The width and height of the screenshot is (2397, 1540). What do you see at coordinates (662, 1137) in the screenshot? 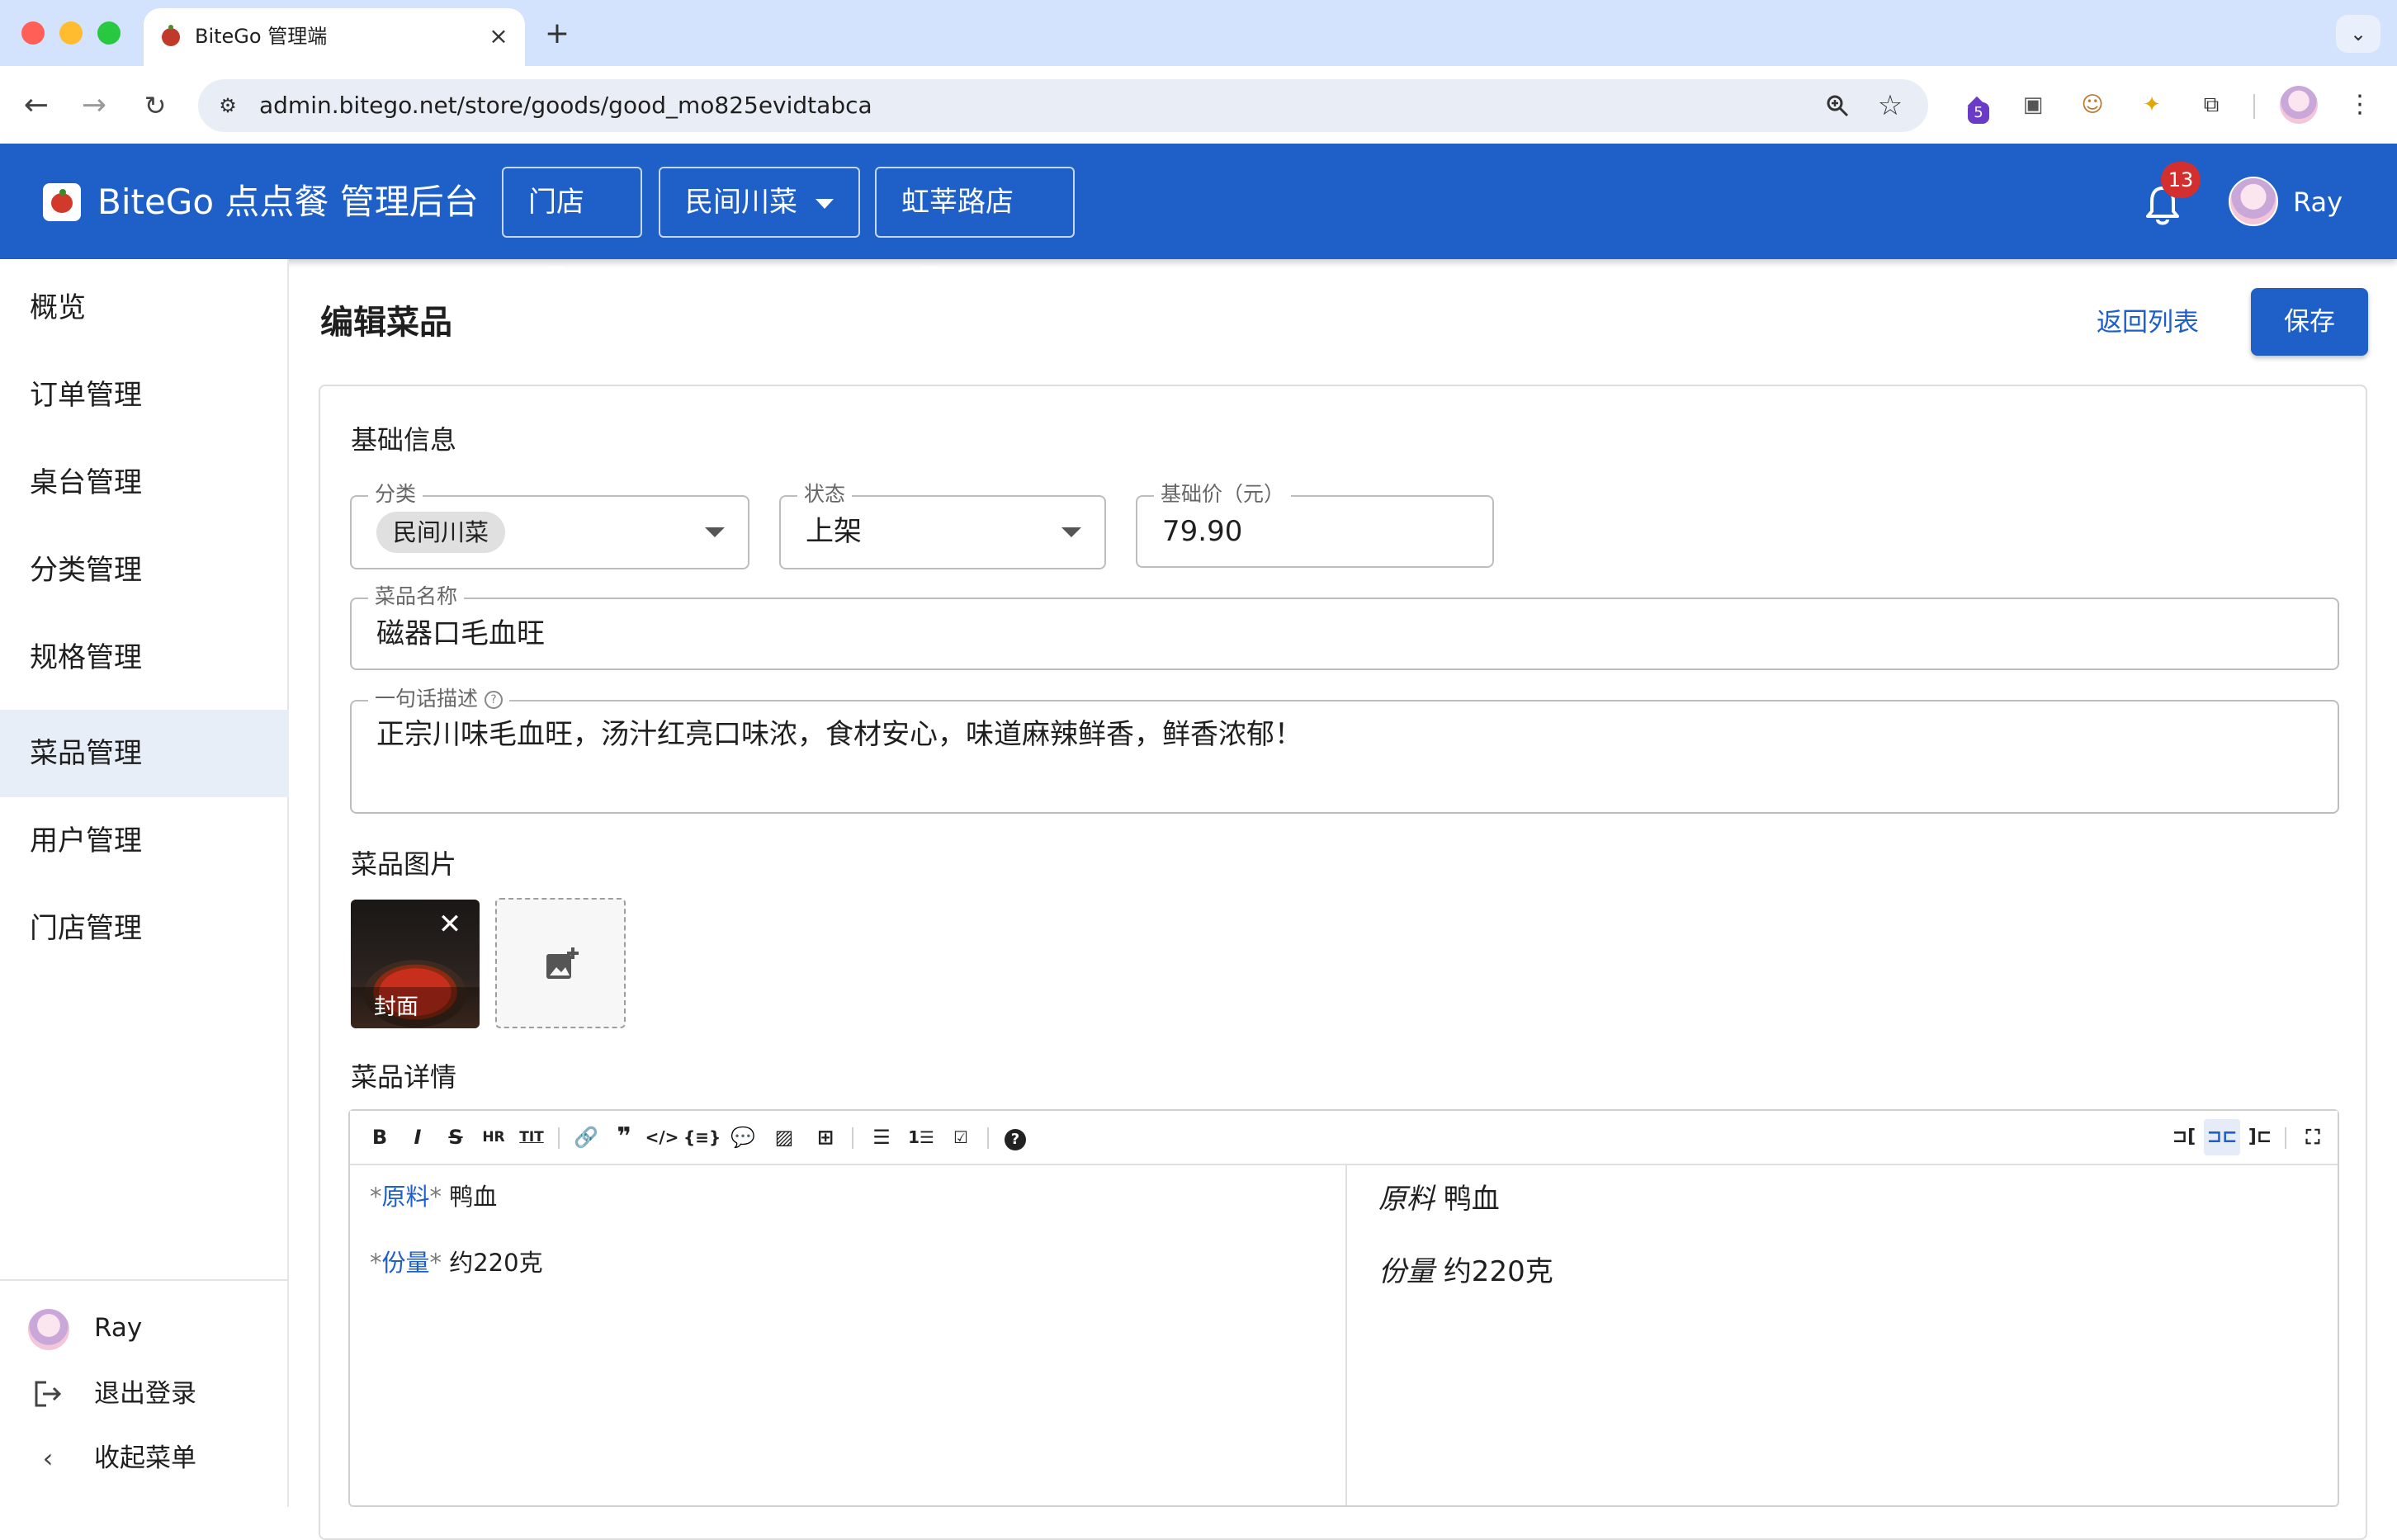
I see `code-icon: </>` at bounding box center [662, 1137].